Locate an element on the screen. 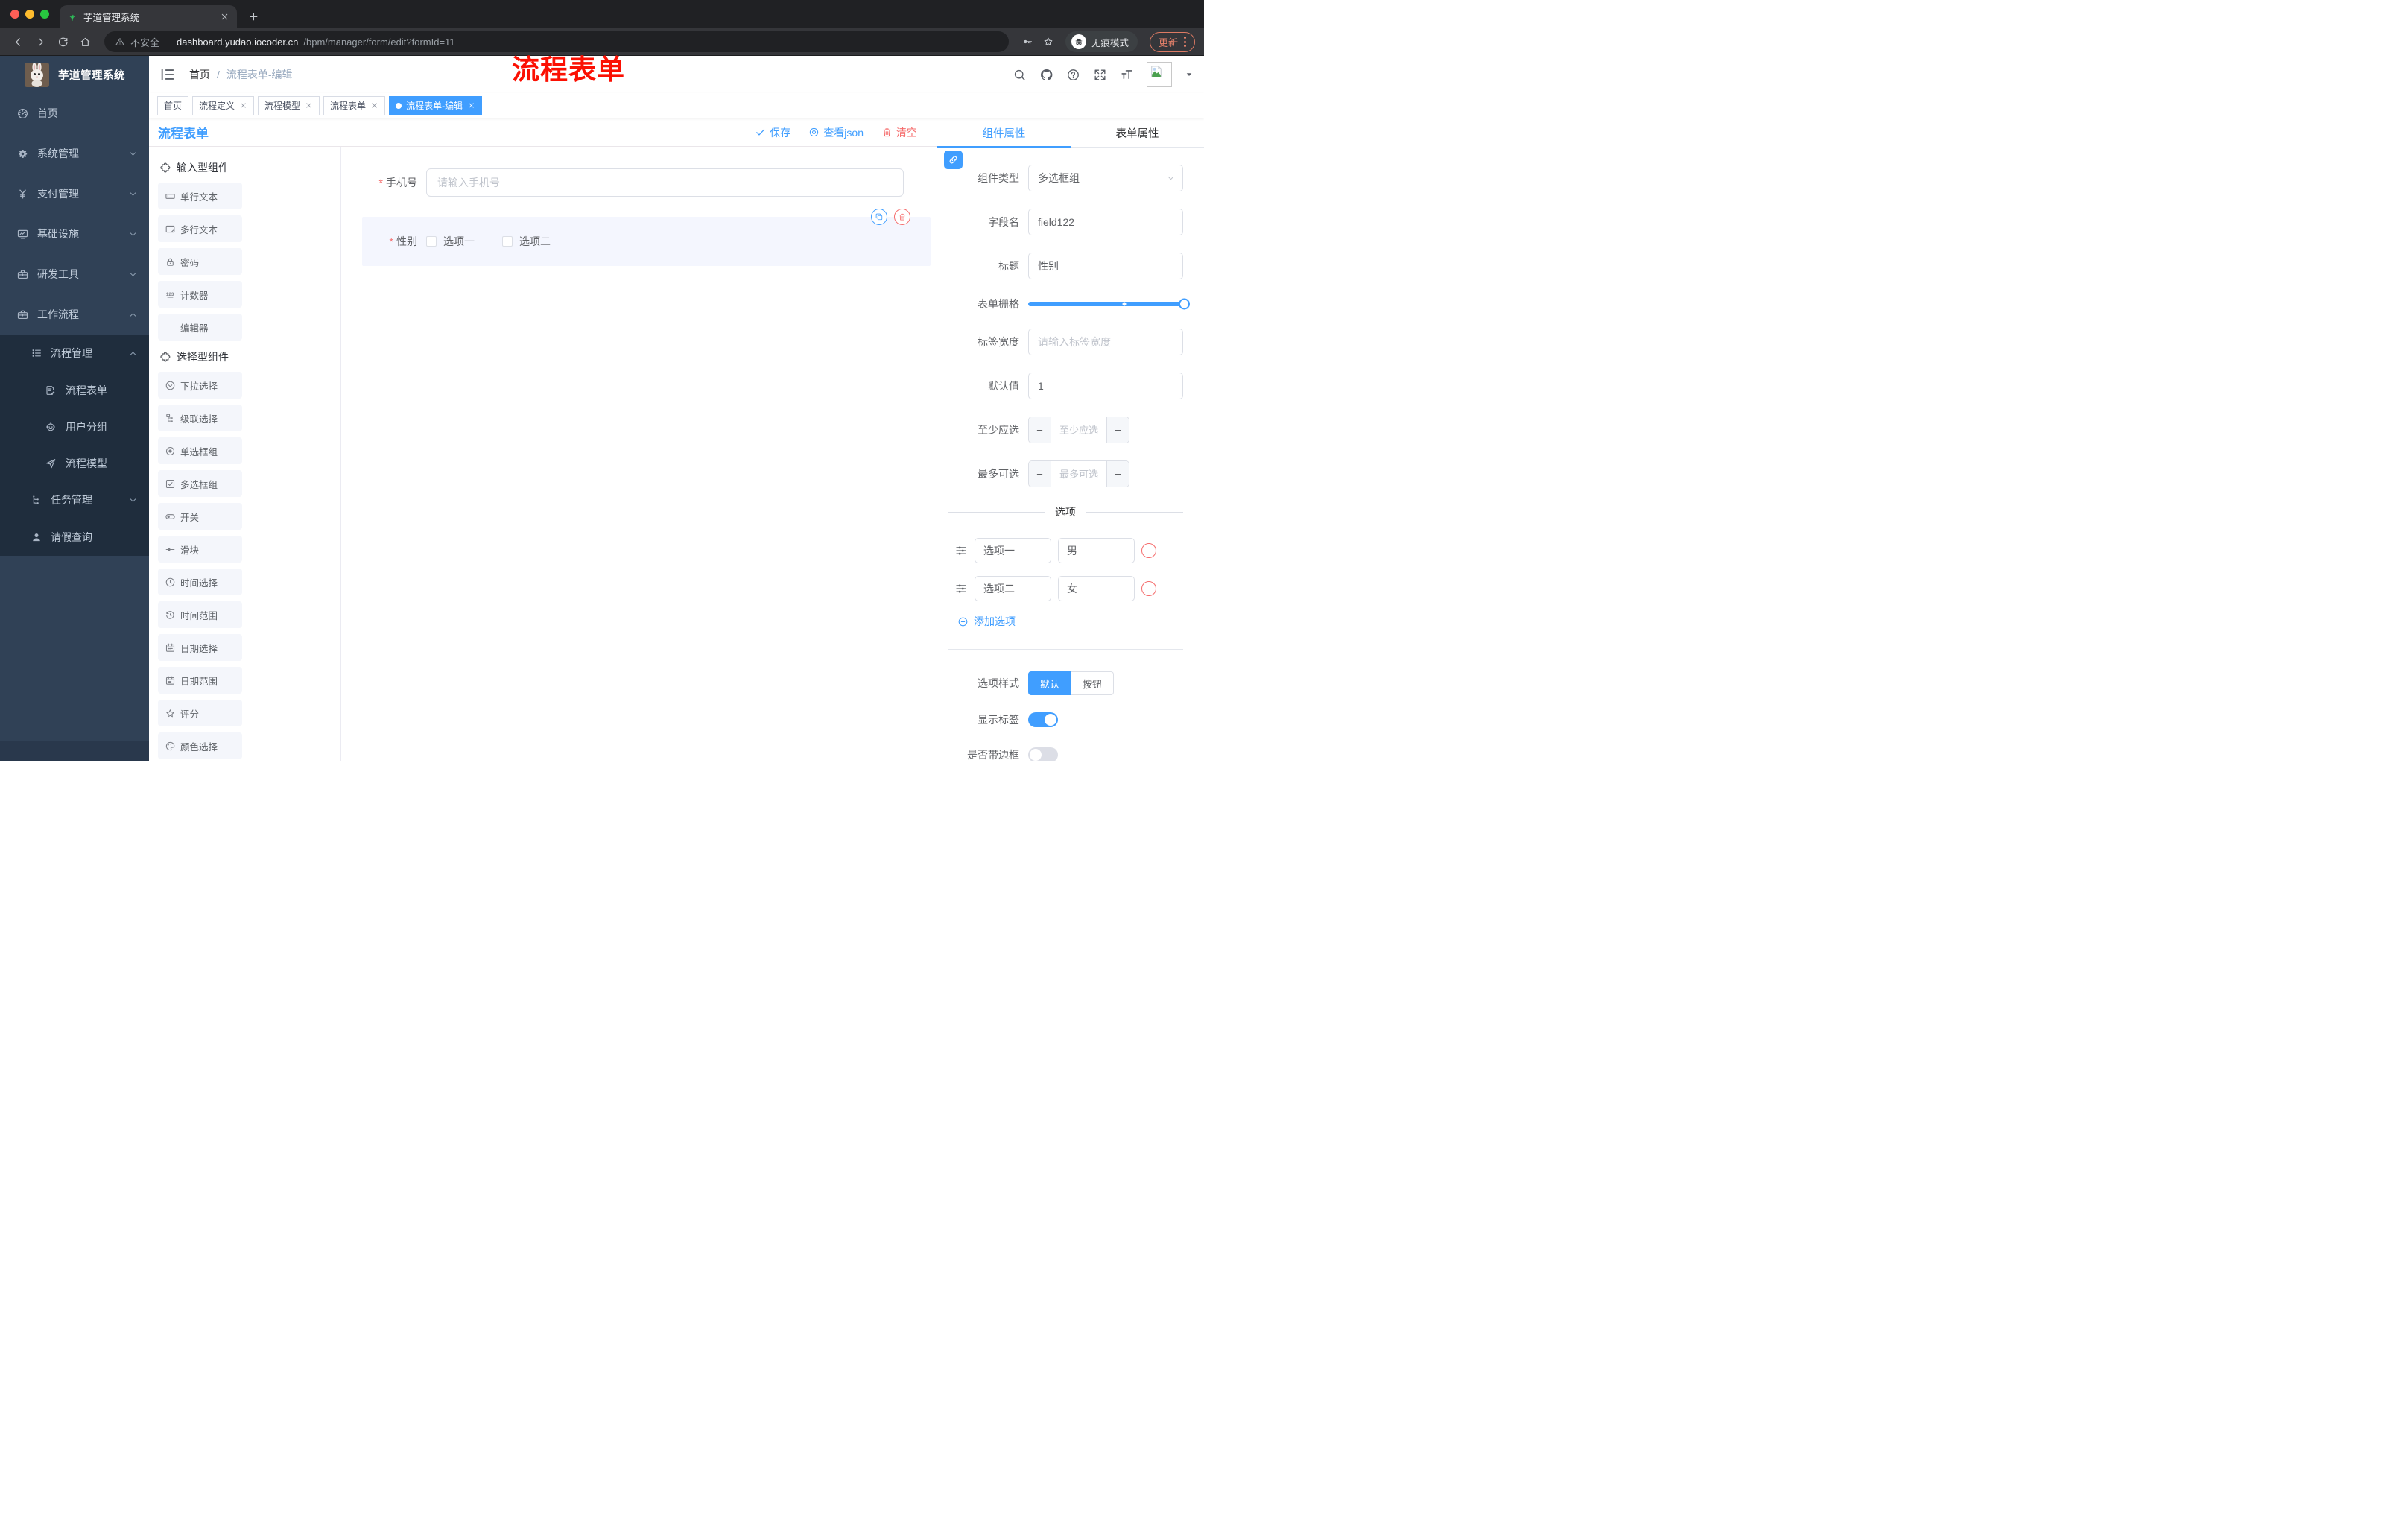 The height and width of the screenshot is (1523, 2408). label-width-input is located at coordinates (1105, 342).